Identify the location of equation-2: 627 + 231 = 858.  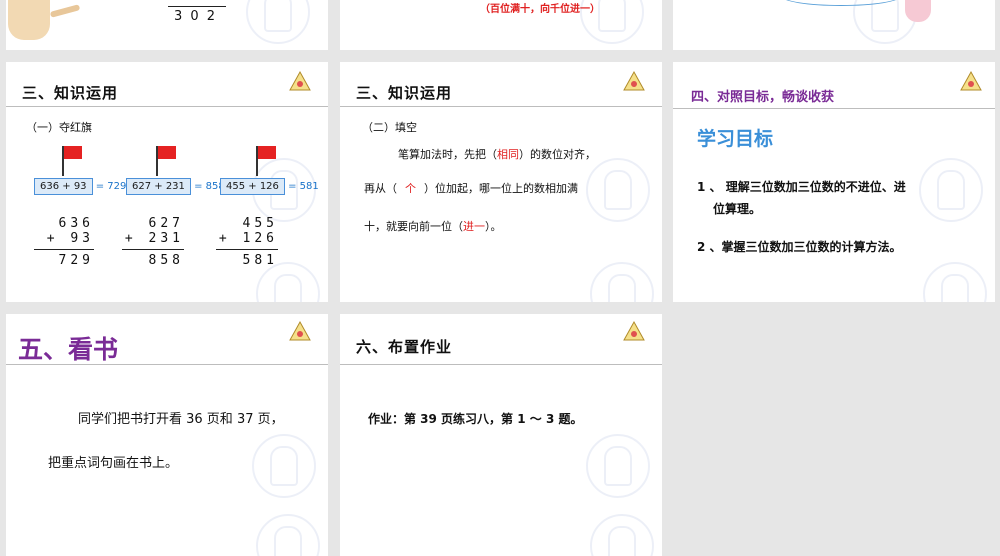
(175, 186).